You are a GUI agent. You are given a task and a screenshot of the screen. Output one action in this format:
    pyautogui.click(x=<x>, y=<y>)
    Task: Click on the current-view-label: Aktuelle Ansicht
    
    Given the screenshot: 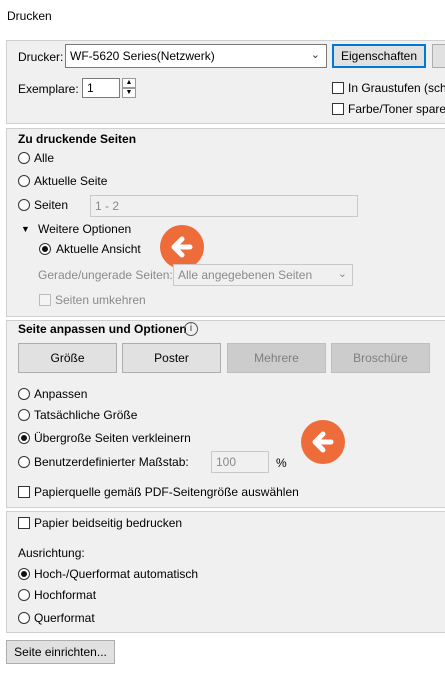 What is the action you would take?
    pyautogui.click(x=98, y=249)
    